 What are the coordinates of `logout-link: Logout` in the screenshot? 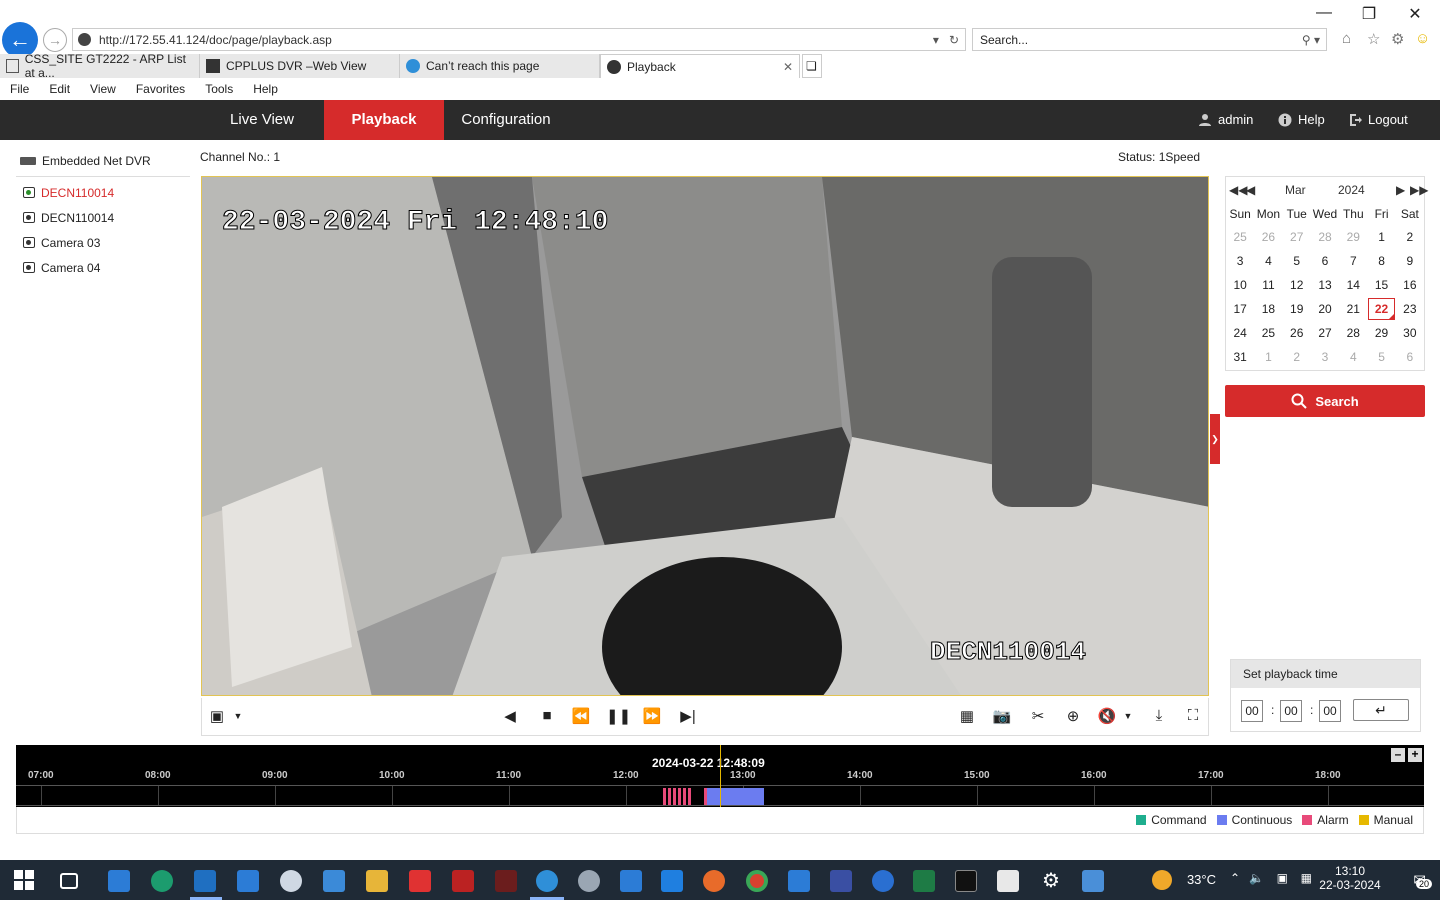 It's located at (1378, 120).